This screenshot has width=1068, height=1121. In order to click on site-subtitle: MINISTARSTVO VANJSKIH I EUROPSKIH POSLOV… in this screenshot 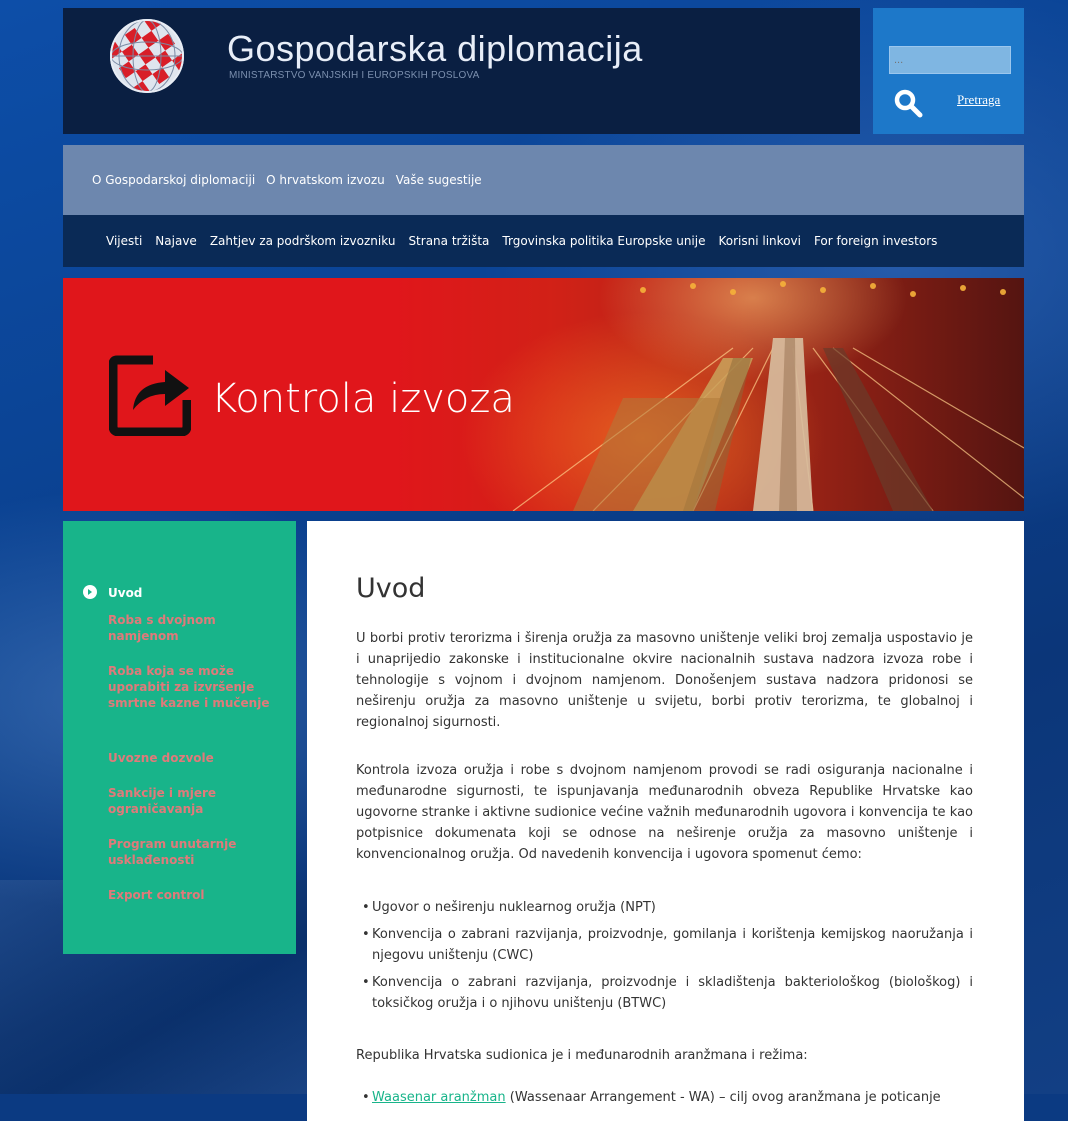, I will do `click(354, 75)`.